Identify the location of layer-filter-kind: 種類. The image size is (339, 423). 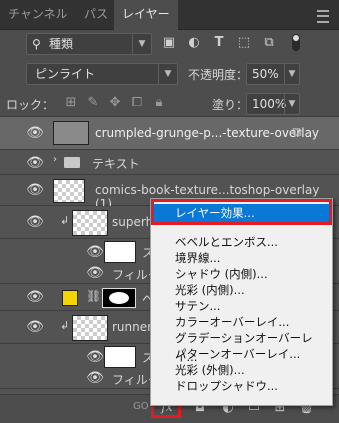
(61, 44).